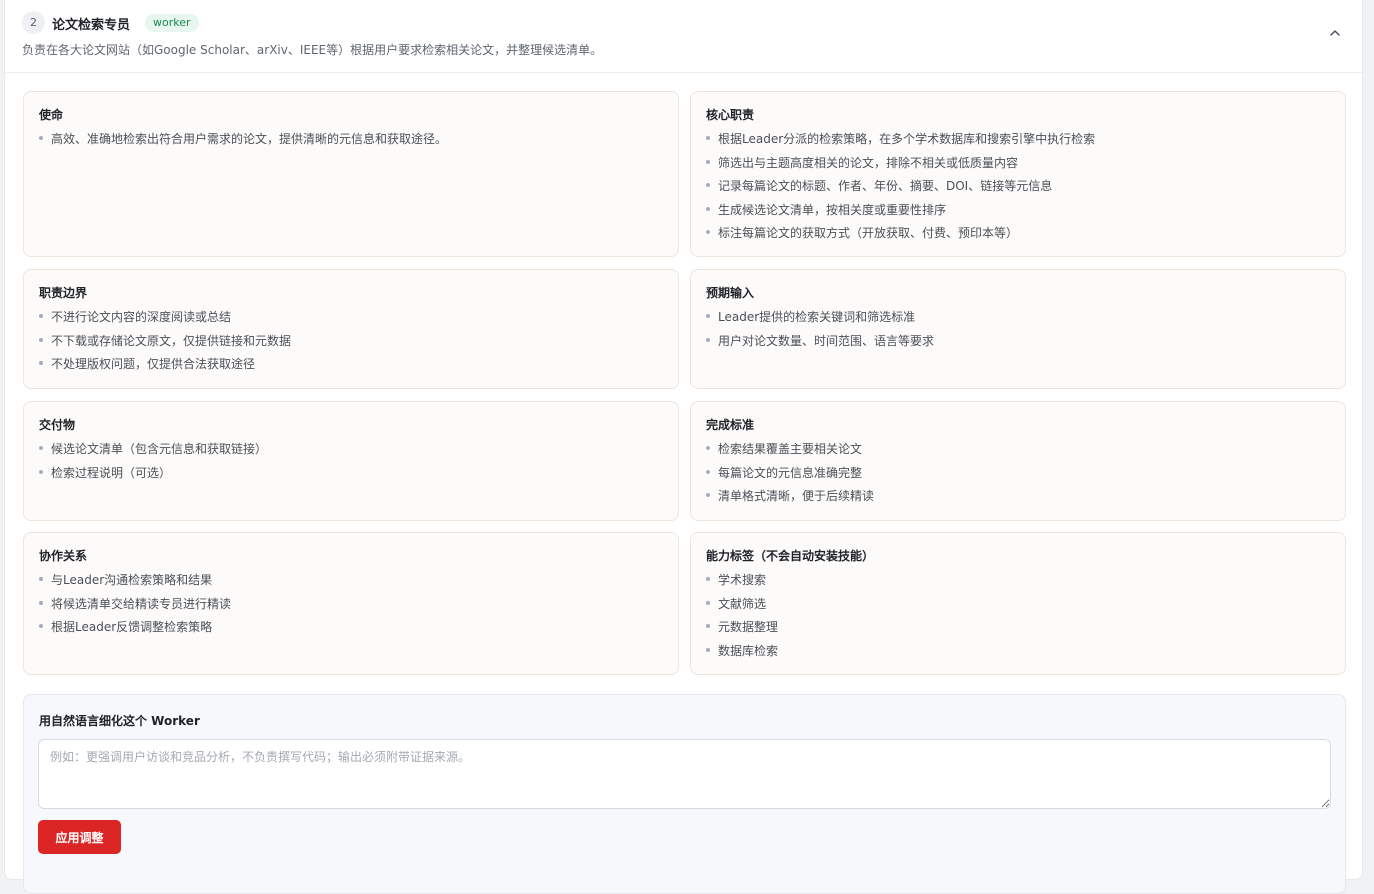 Image resolution: width=1374 pixels, height=894 pixels. What do you see at coordinates (57, 425) in the screenshot?
I see `deliverables-card-title: 交付物` at bounding box center [57, 425].